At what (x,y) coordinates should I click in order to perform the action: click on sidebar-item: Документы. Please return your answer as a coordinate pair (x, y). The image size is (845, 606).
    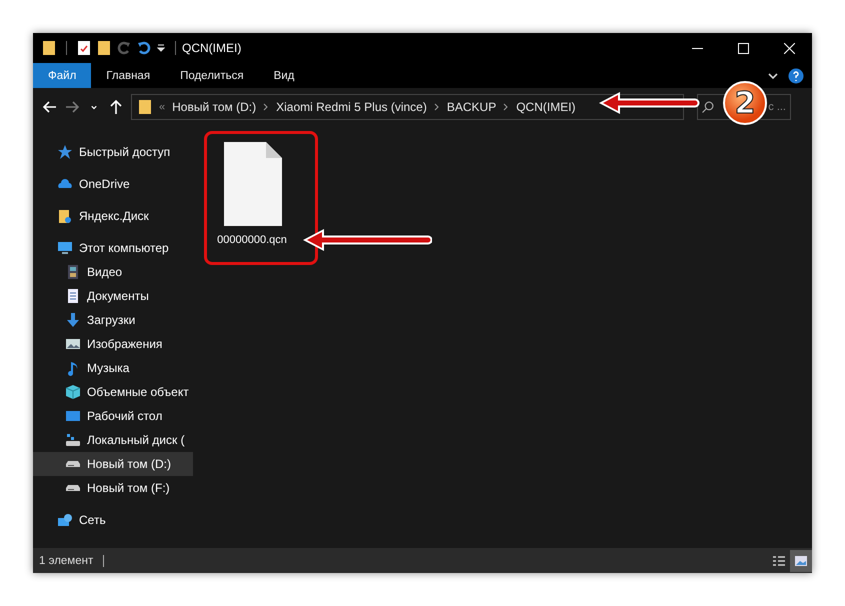
    Looking at the image, I should click on (113, 296).